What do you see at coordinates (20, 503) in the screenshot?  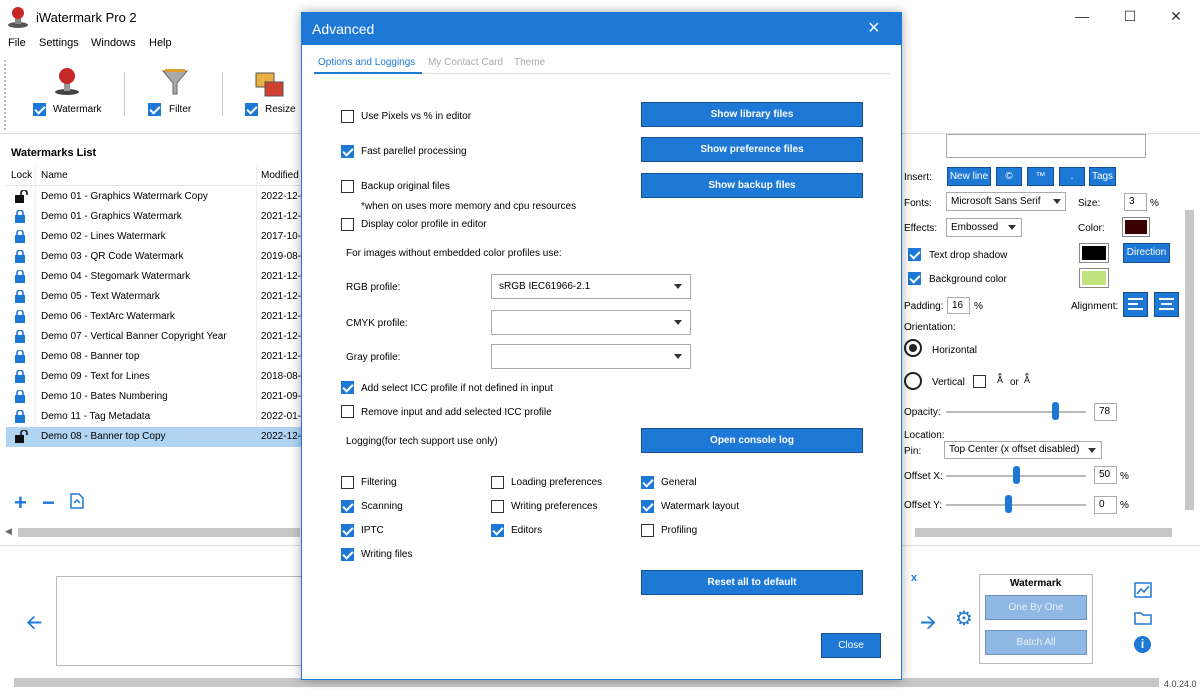 I see `add-watermark-icon: +` at bounding box center [20, 503].